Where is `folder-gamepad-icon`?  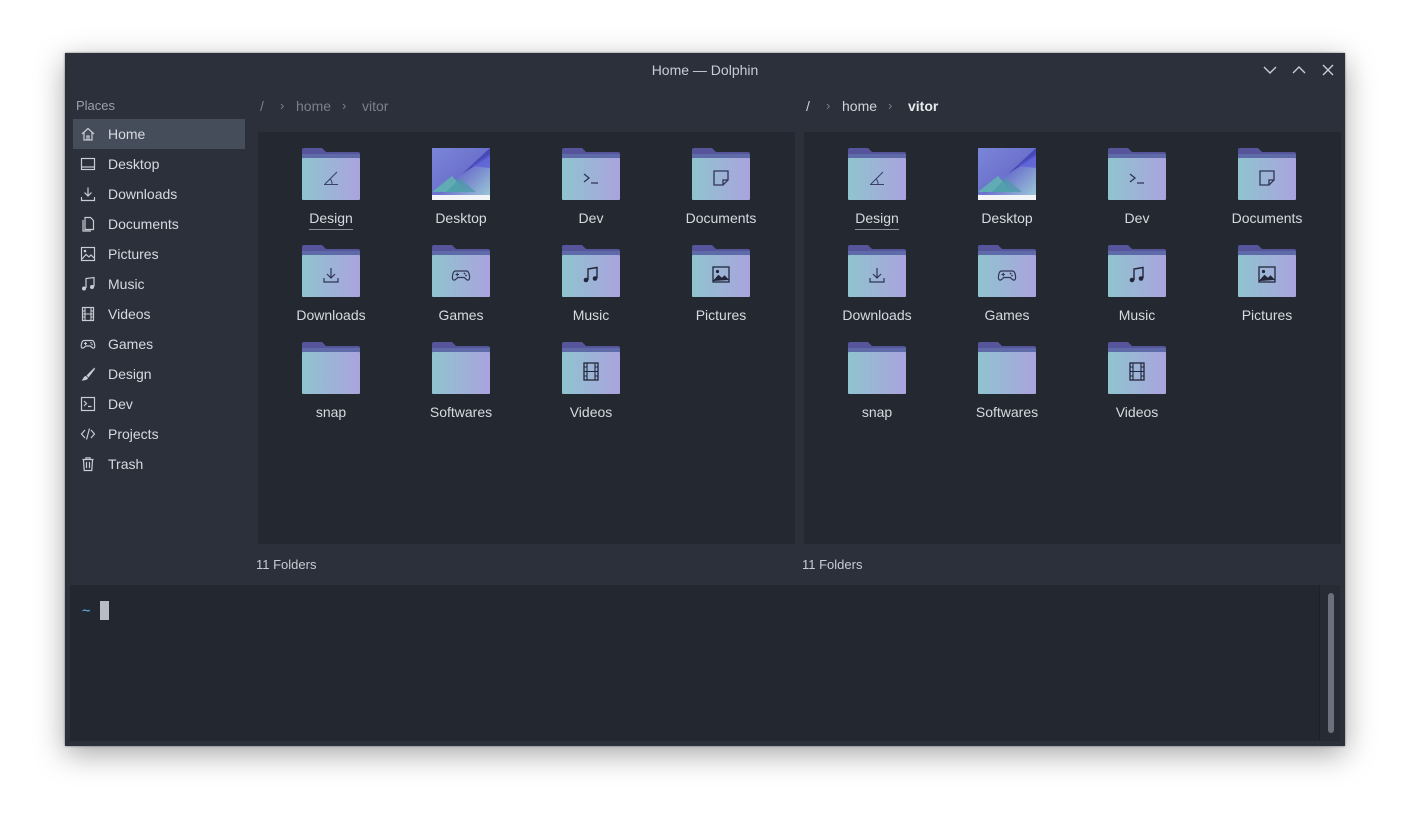
folder-gamepad-icon is located at coordinates (1007, 271).